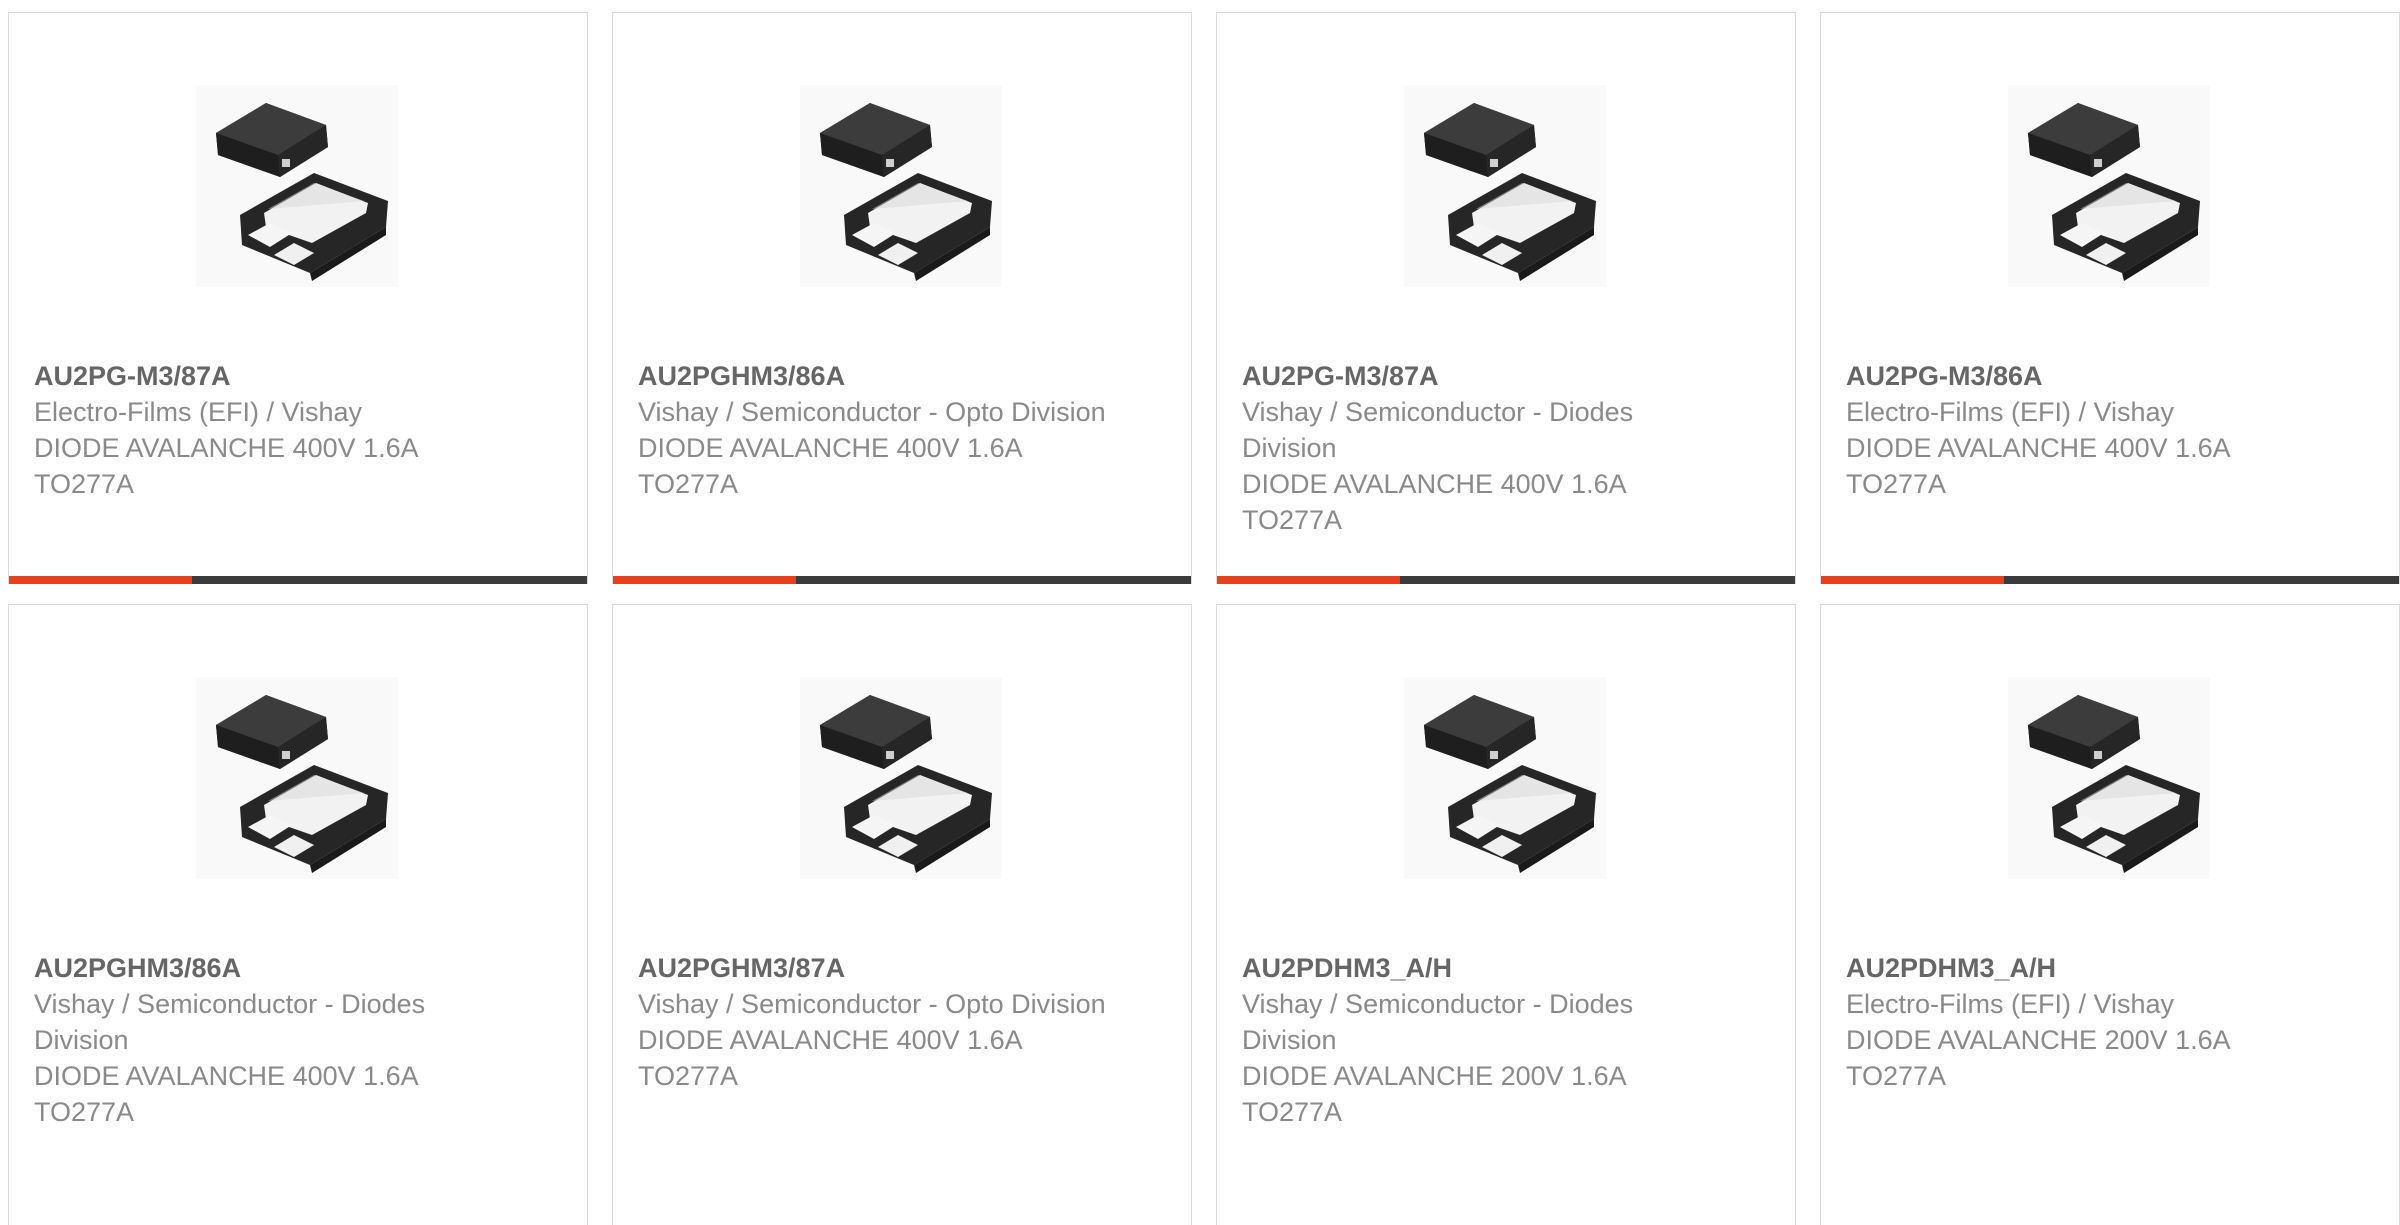 This screenshot has width=2400, height=1225. I want to click on part-number-link: AU2PGHM3/87A, so click(873, 968).